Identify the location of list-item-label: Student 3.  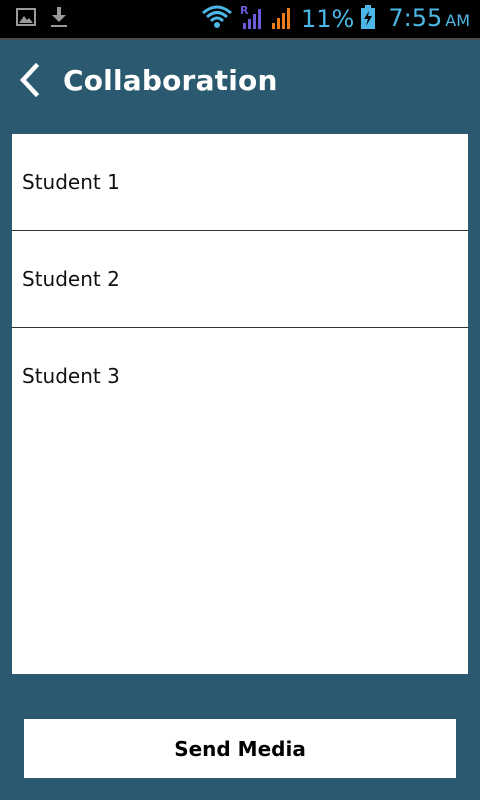
(71, 376).